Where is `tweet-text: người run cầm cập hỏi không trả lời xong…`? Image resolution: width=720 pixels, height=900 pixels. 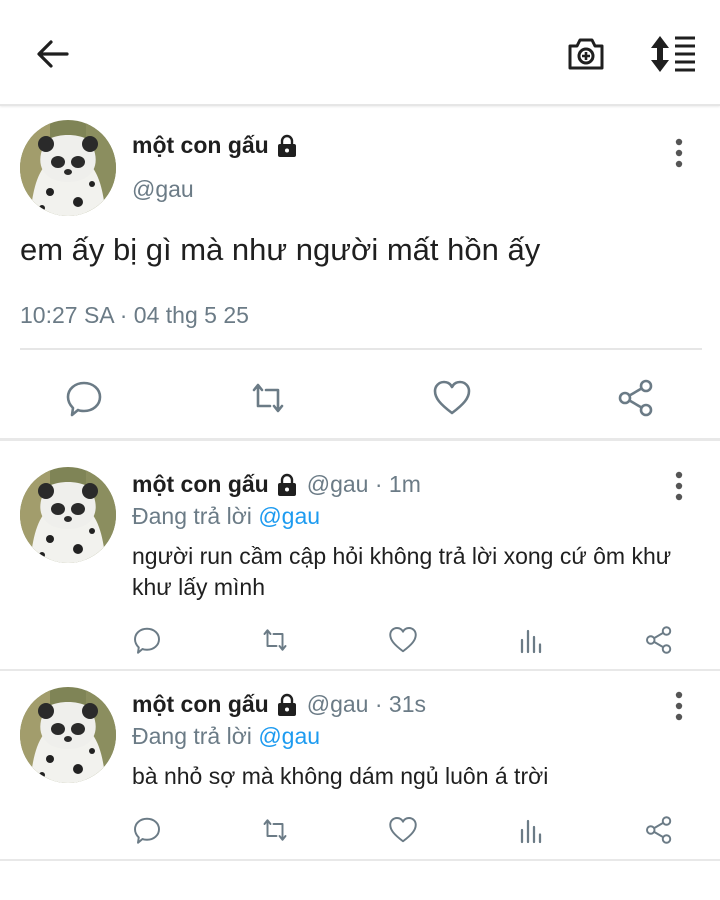 tweet-text: người run cầm cập hỏi không trả lời xong… is located at coordinates (402, 571).